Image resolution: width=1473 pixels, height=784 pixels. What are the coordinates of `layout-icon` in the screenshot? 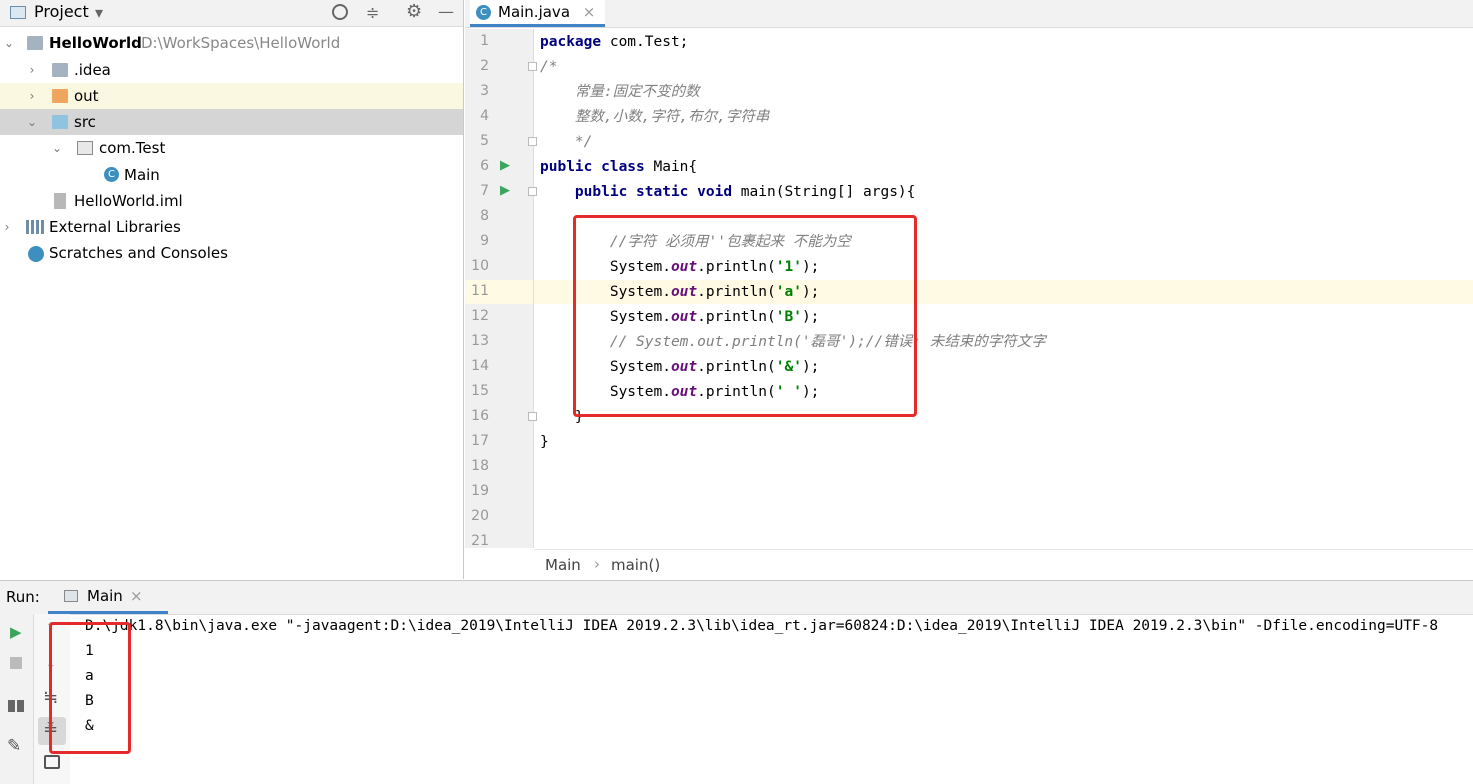 It's located at (16, 706).